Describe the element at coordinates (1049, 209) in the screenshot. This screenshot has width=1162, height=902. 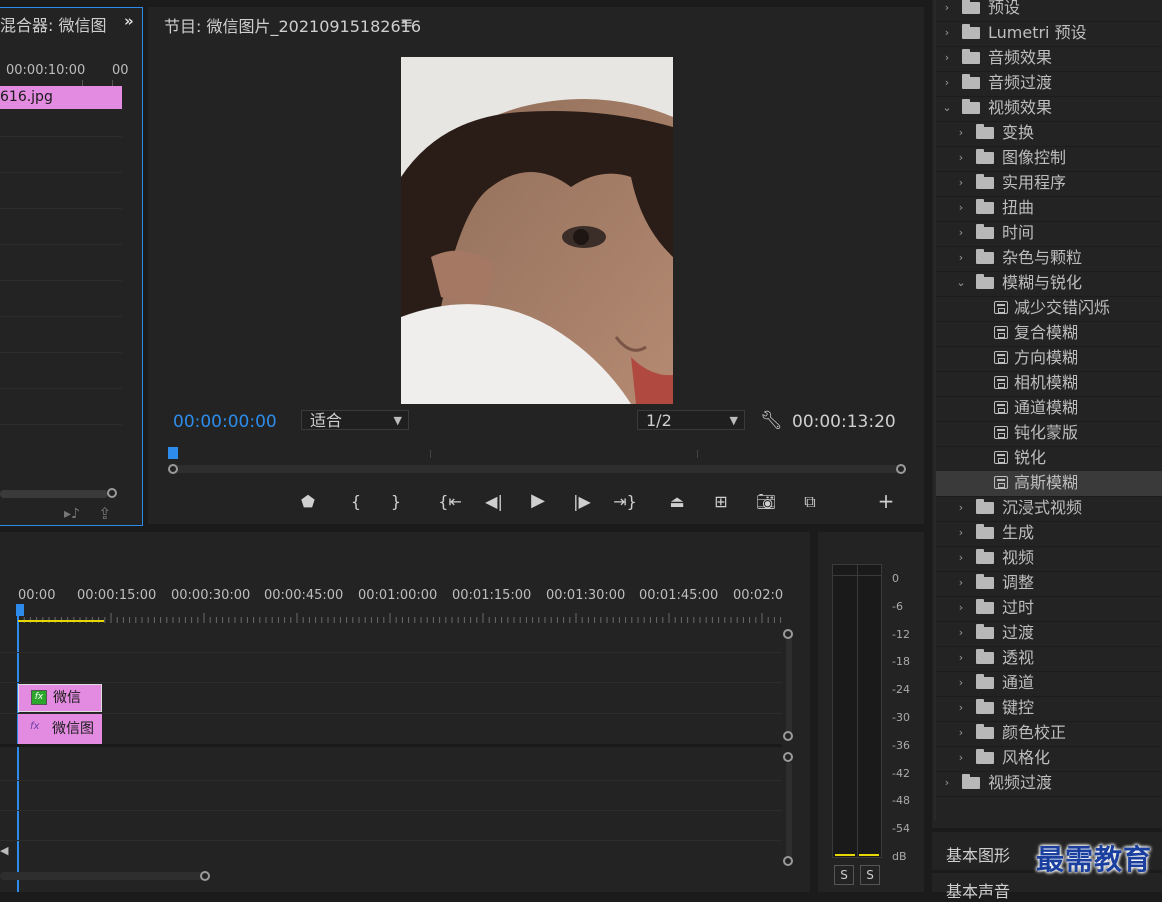
I see `effects-tree-item: › 扭曲` at that location.